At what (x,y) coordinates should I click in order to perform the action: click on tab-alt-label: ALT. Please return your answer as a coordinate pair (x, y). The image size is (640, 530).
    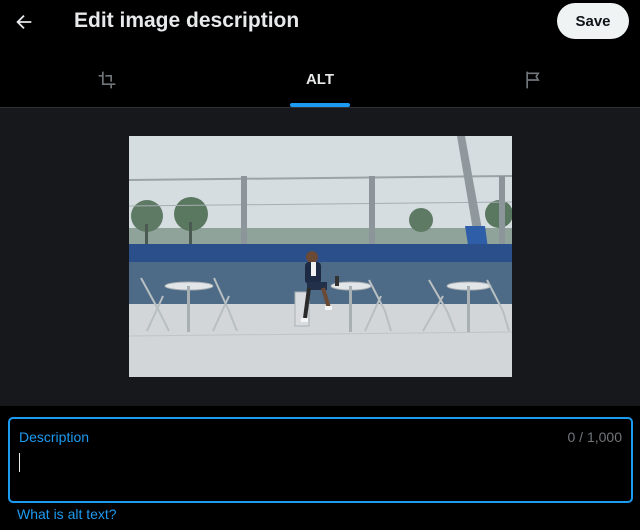
    Looking at the image, I should click on (320, 79).